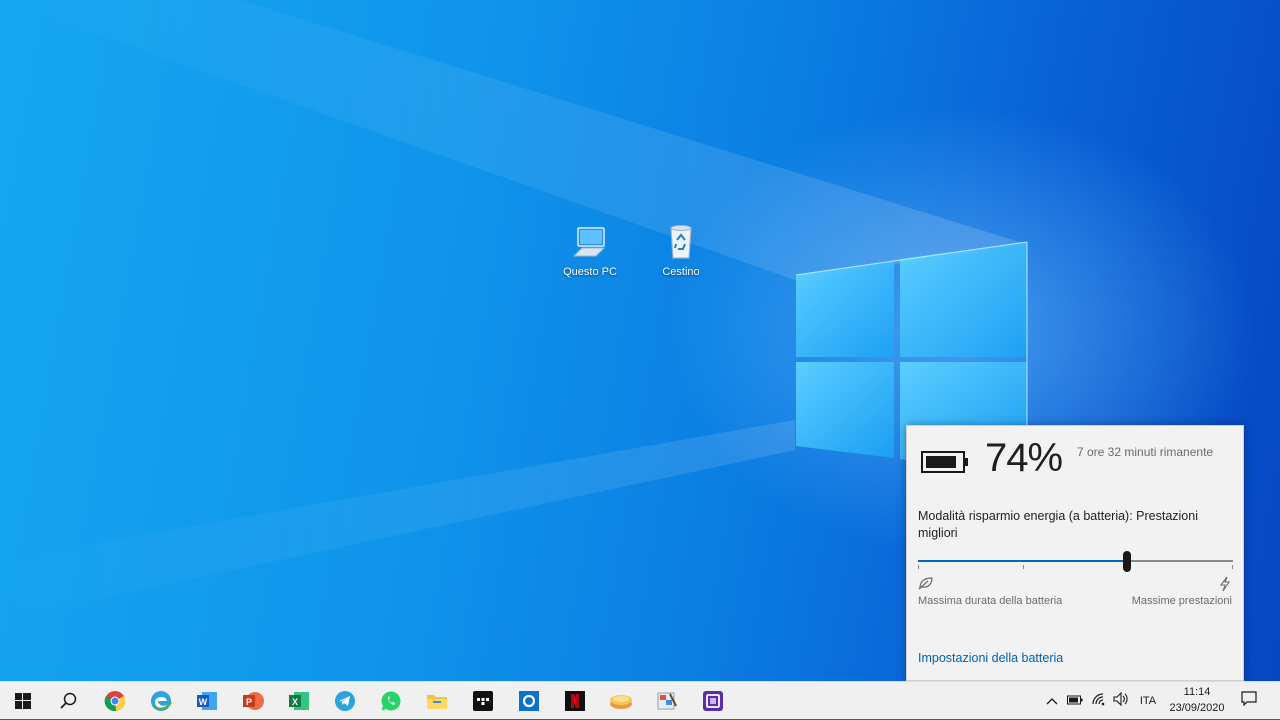 Image resolution: width=1280 pixels, height=720 pixels. I want to click on clock-date: 23/09/2020, so click(1197, 708).